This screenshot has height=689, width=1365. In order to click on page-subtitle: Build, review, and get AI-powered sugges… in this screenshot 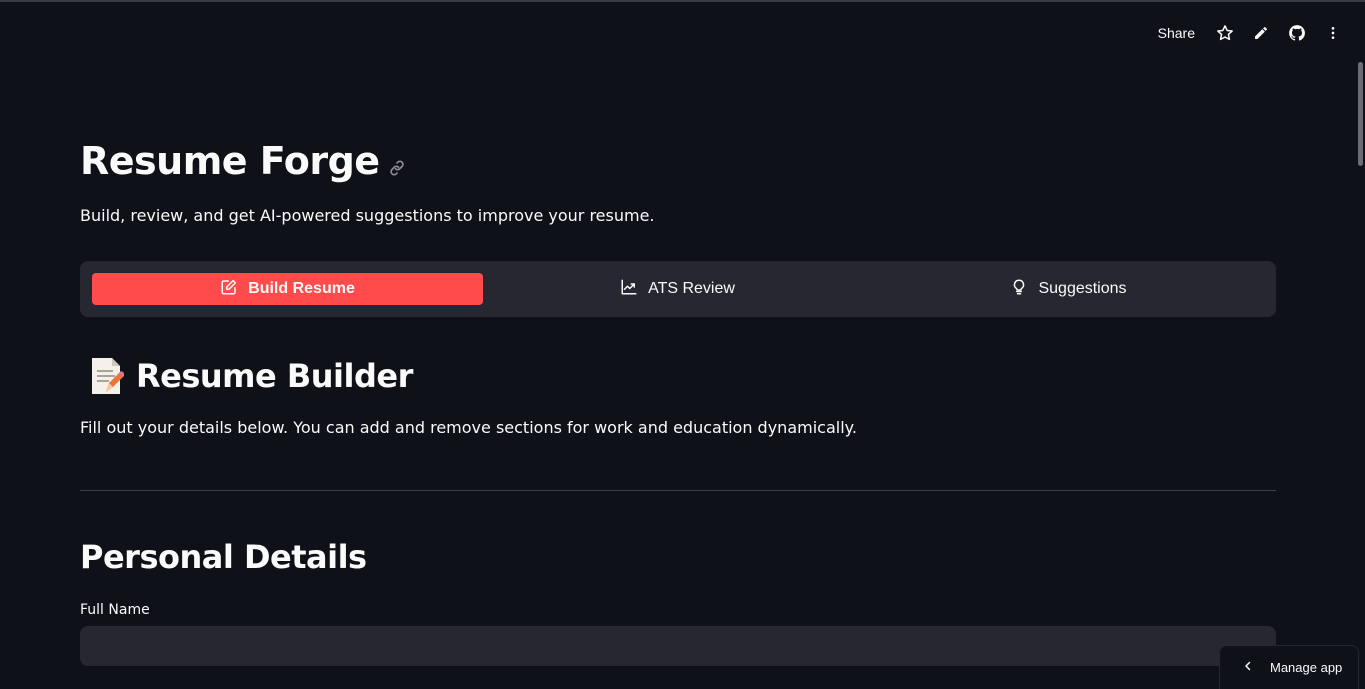, I will do `click(367, 215)`.